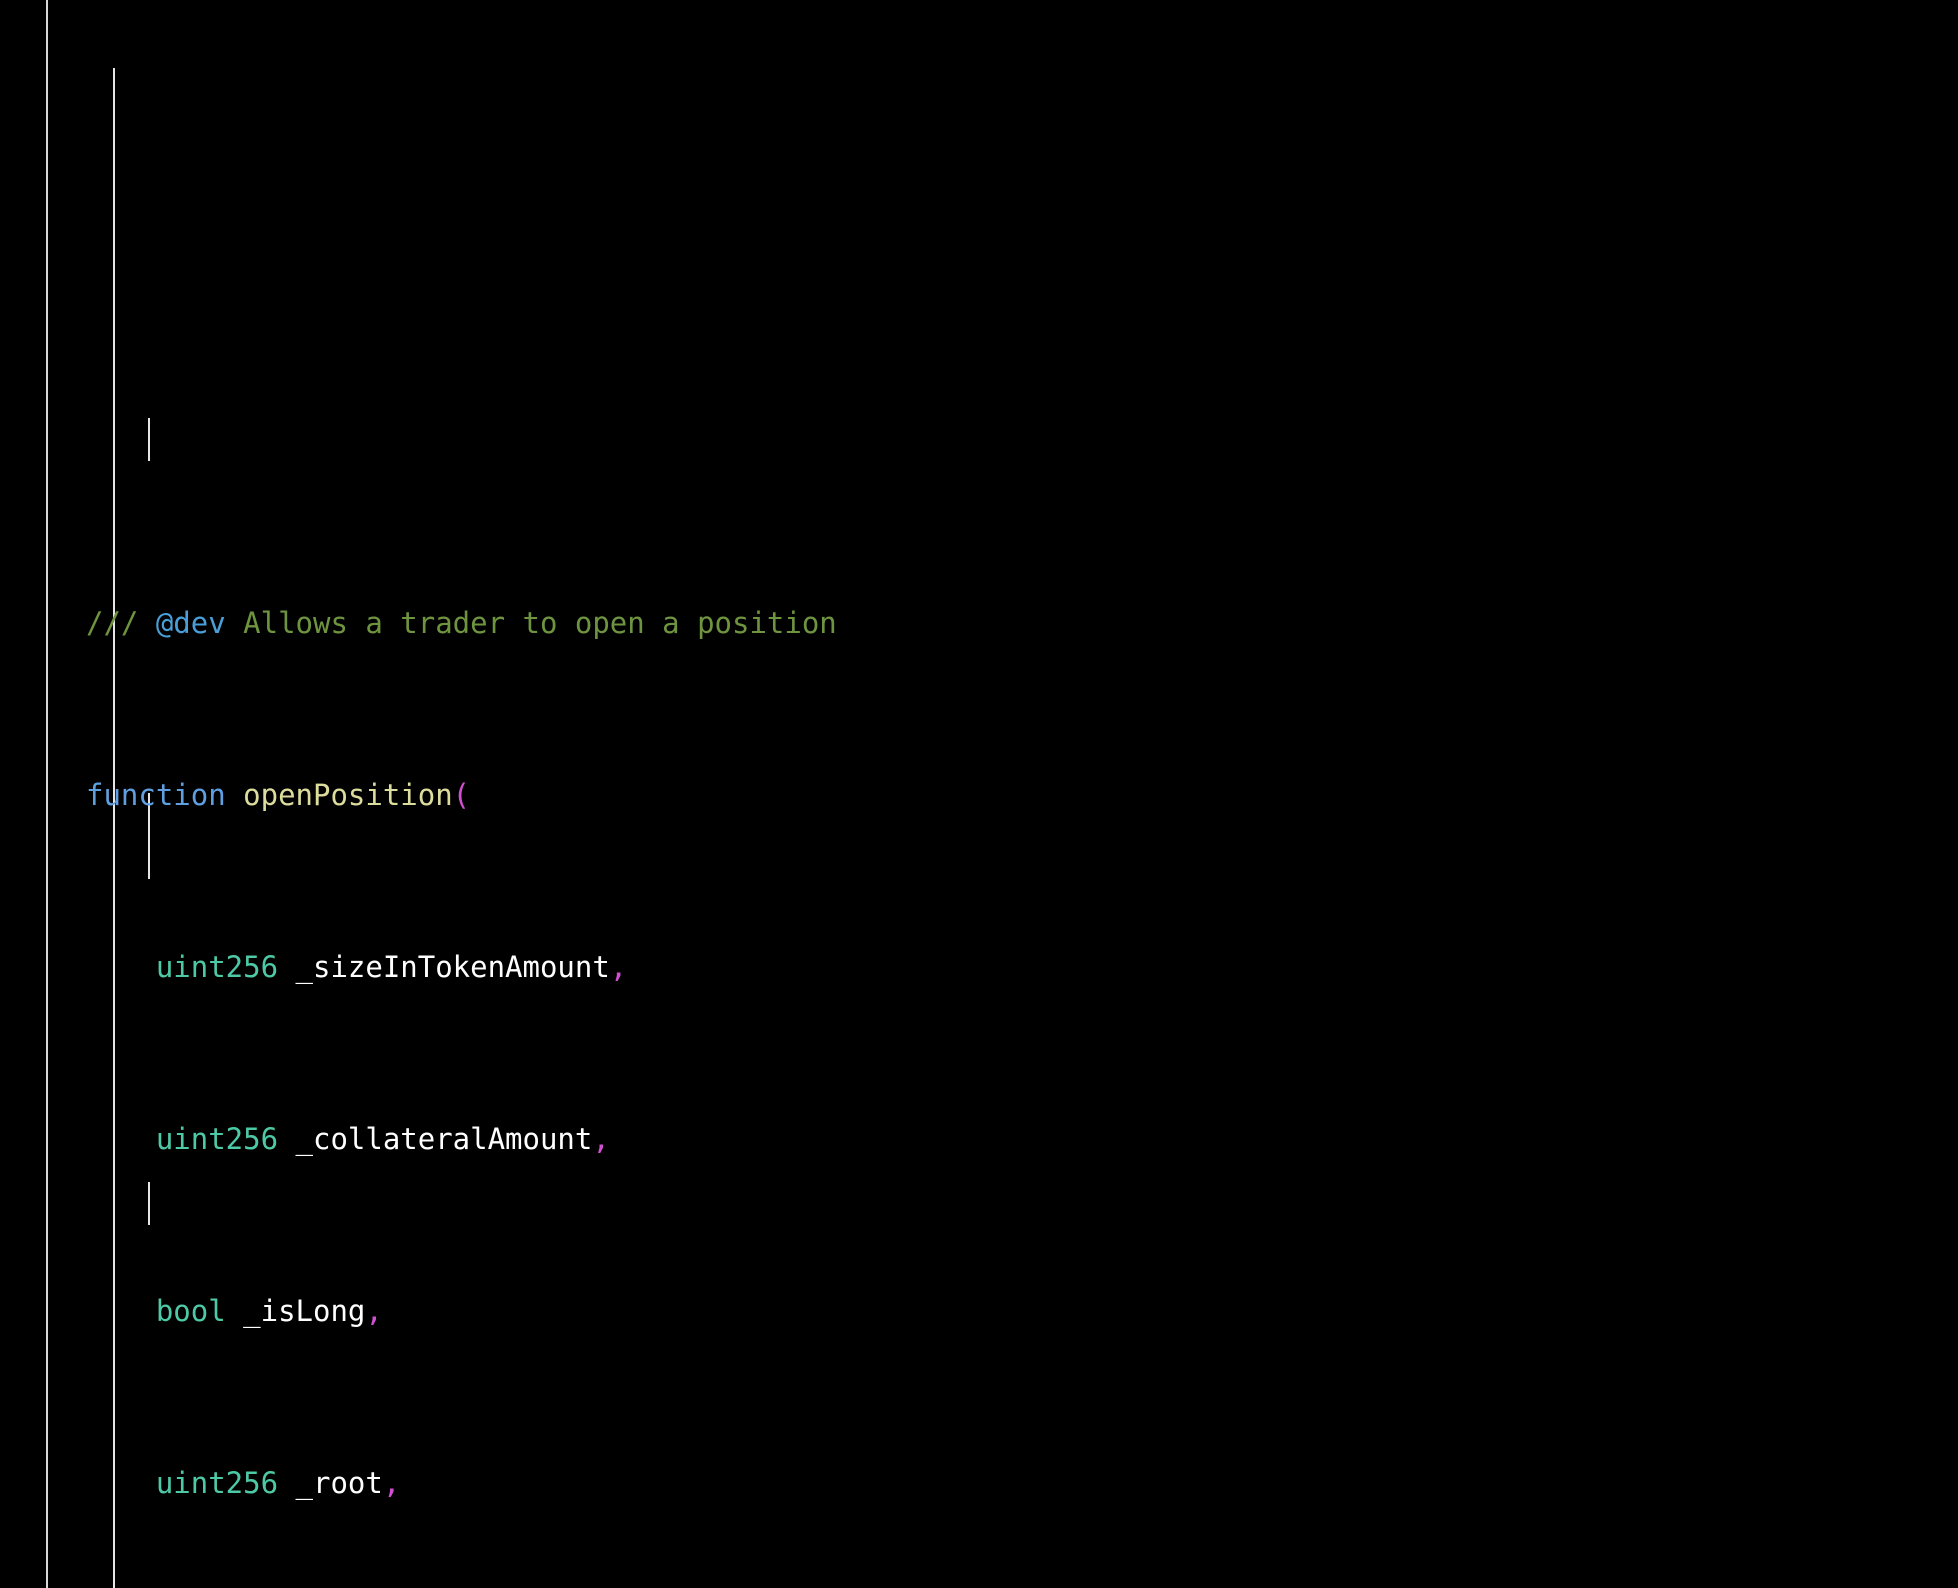  What do you see at coordinates (149, 439) in the screenshot?
I see `indent-guide-verifyproof-args` at bounding box center [149, 439].